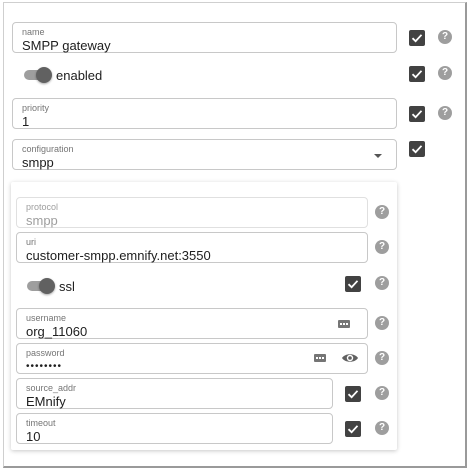 The height and width of the screenshot is (474, 474). Describe the element at coordinates (38, 162) in the screenshot. I see `configuration-value: smpp` at that location.